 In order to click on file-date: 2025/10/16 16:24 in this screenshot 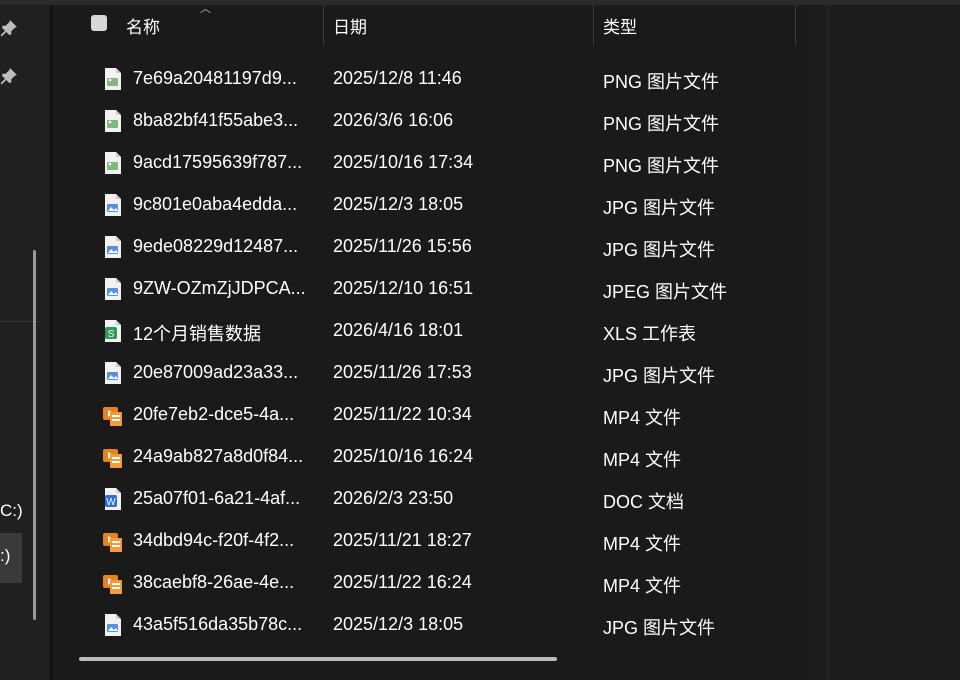, I will do `click(403, 456)`.